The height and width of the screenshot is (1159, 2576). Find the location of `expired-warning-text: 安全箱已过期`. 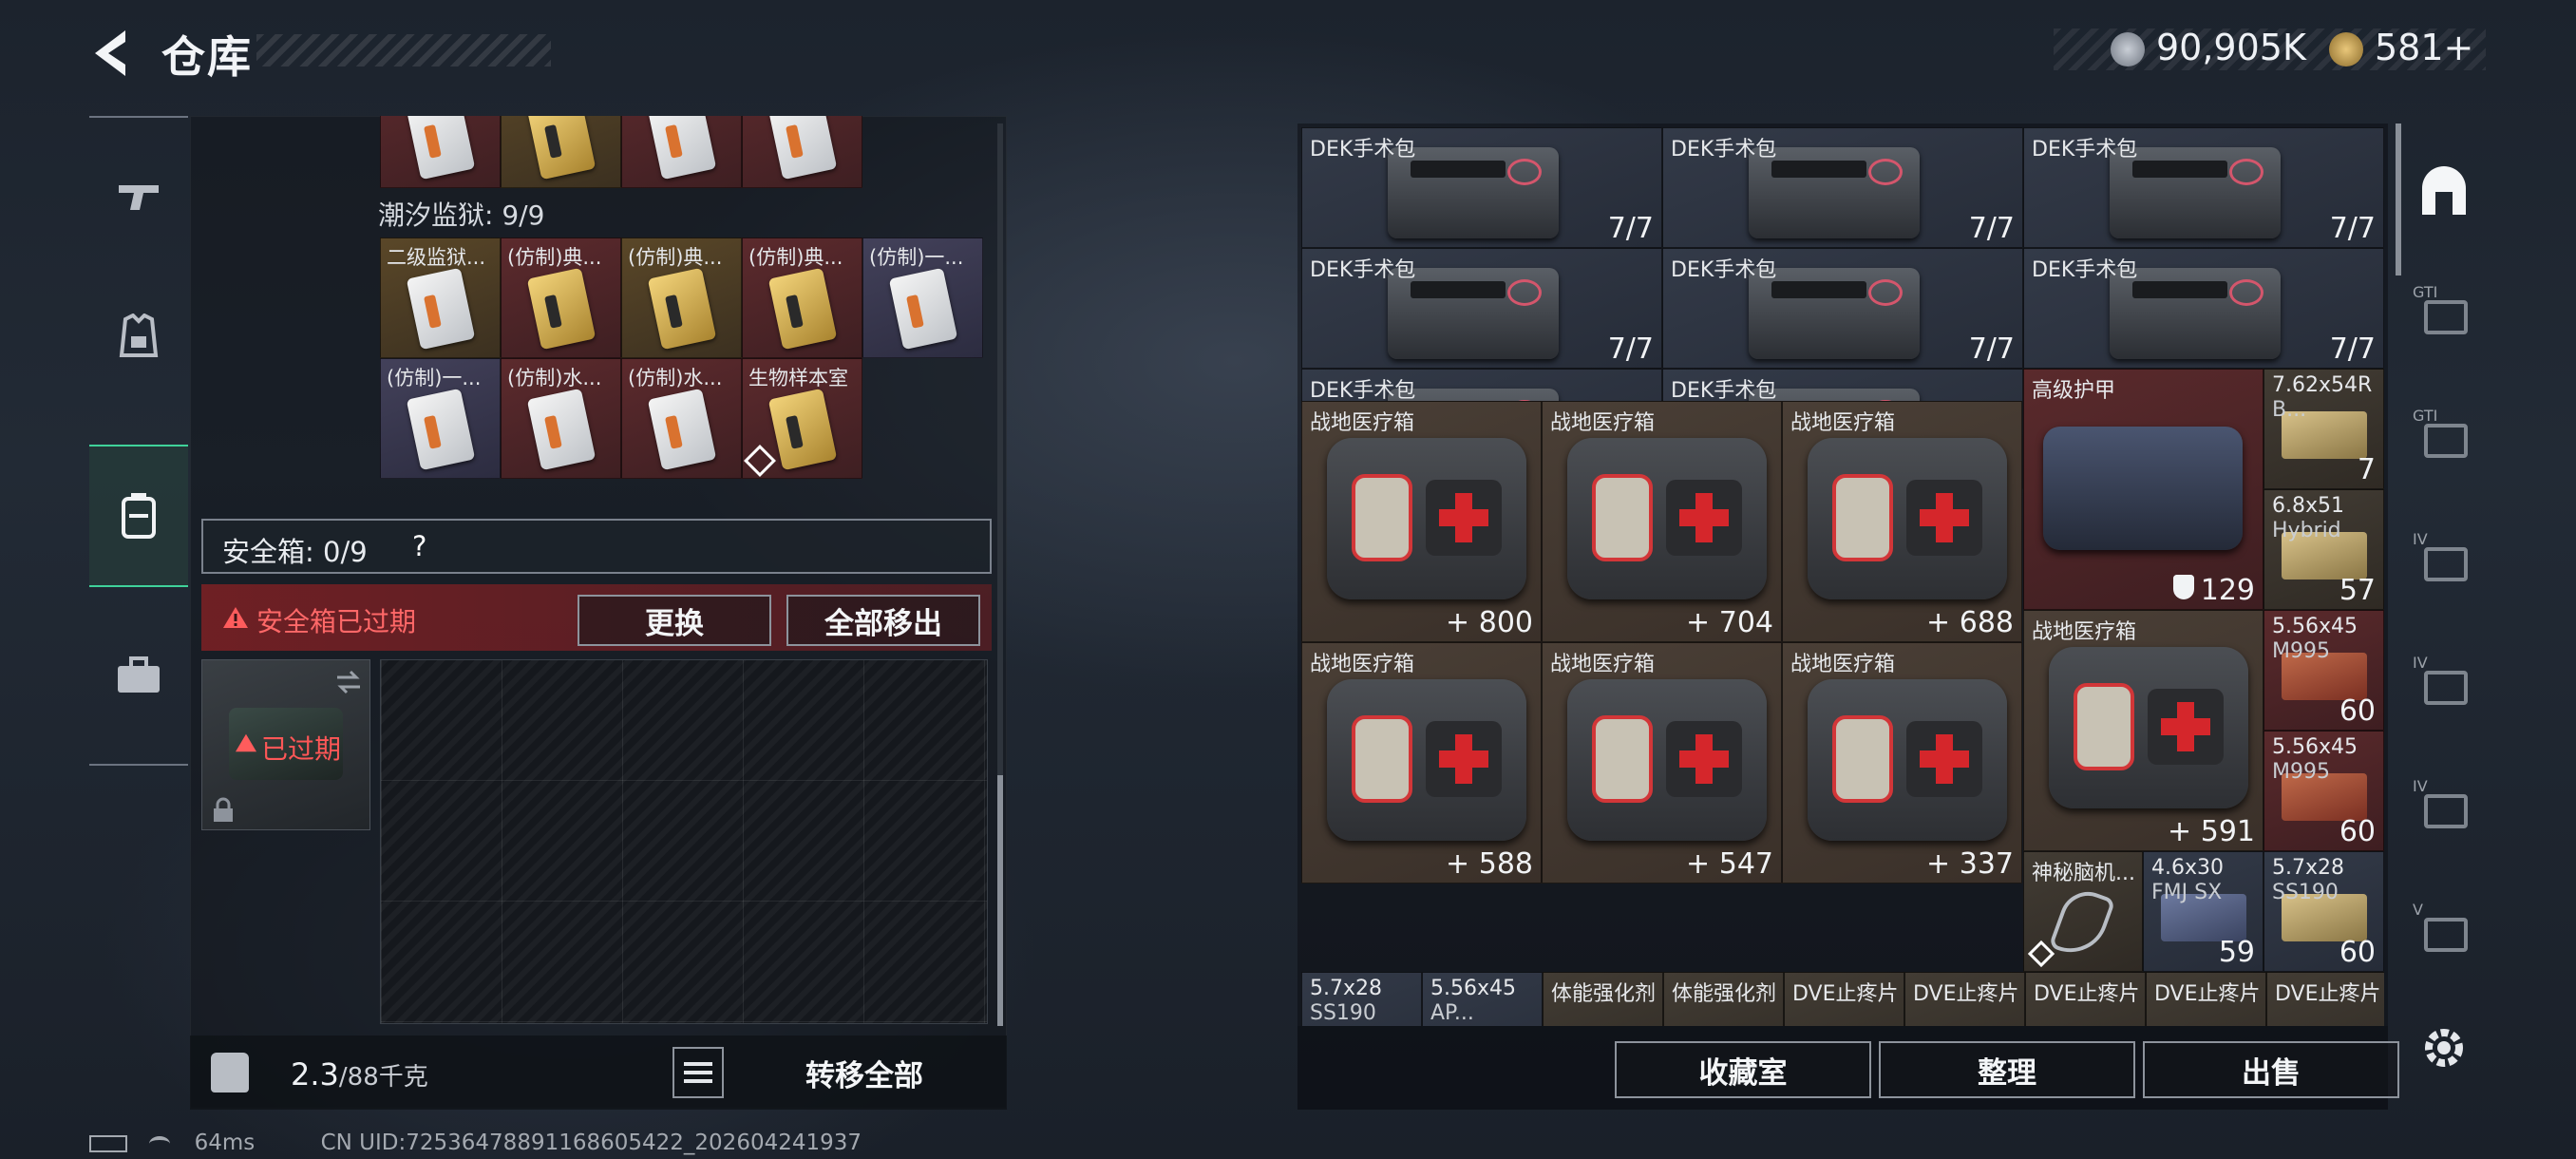

expired-warning-text: 安全箱已过期 is located at coordinates (336, 621).